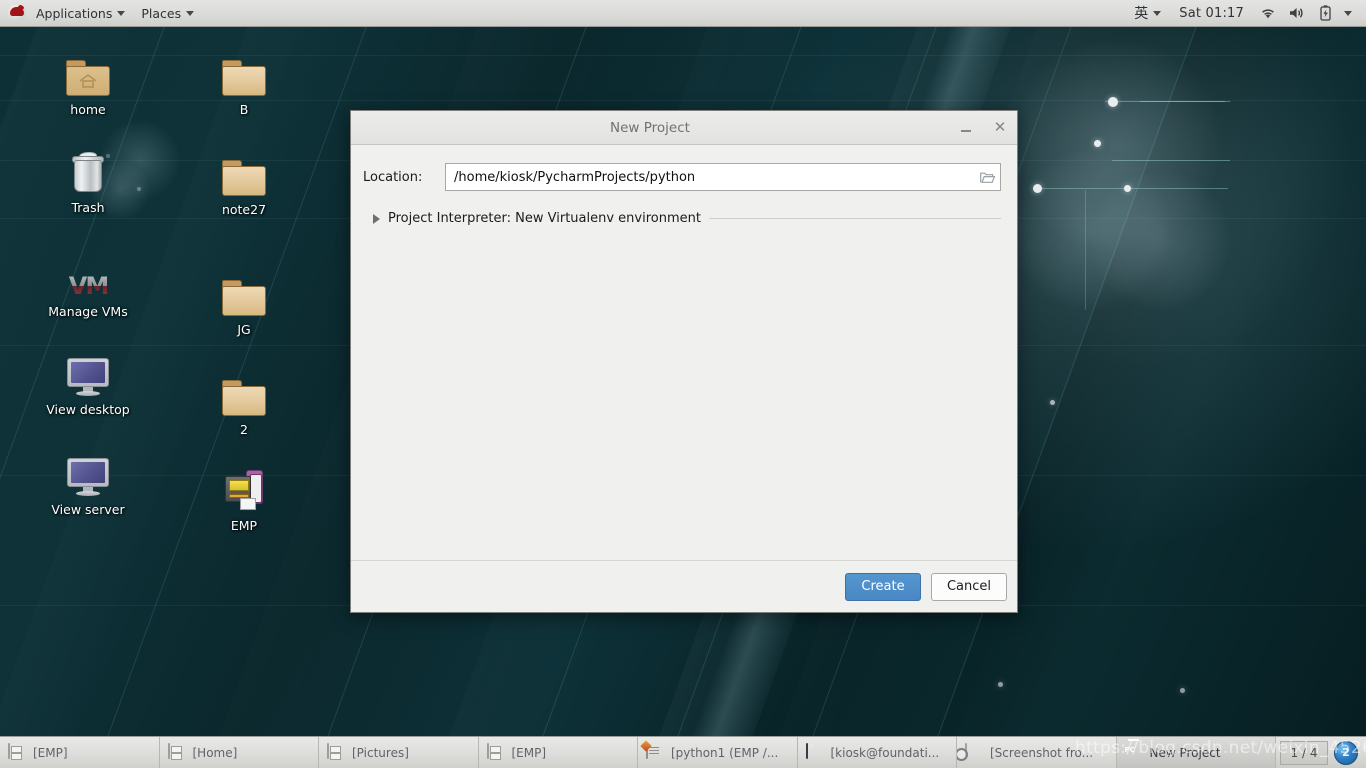 The image size is (1366, 768). I want to click on desktop-icon-view-desktop: View desktop, so click(88, 382).